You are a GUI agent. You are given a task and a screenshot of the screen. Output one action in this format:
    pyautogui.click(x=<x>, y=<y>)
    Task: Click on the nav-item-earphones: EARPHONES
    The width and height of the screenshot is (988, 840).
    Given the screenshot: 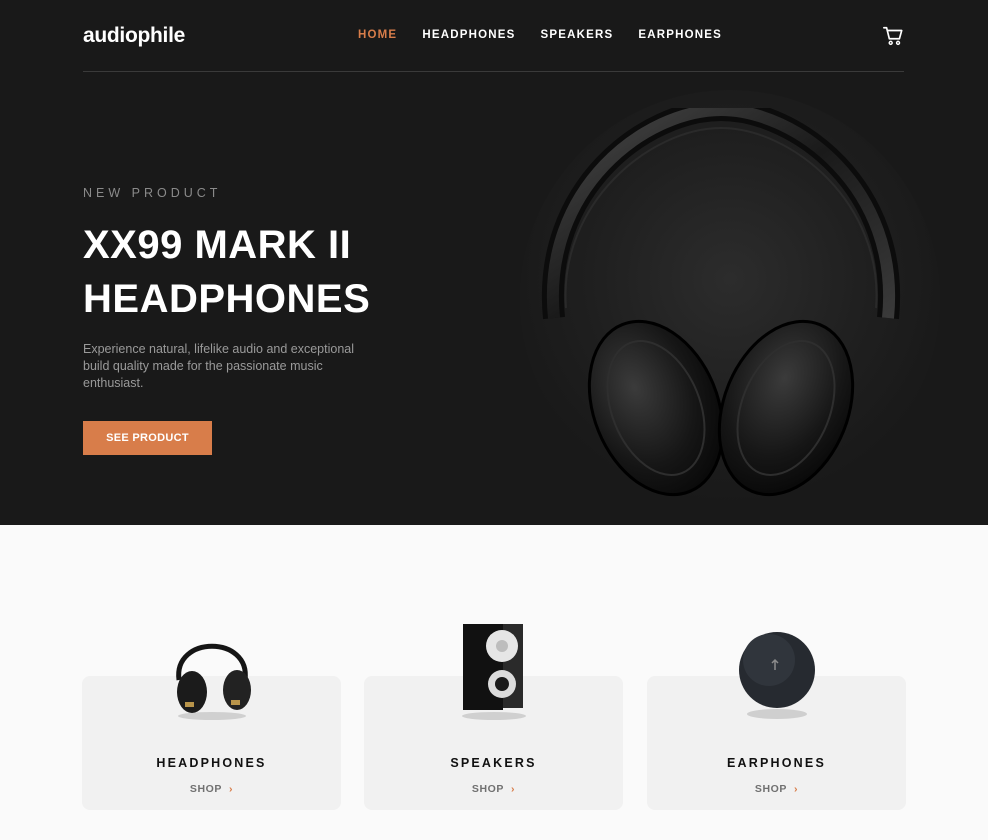 What is the action you would take?
    pyautogui.click(x=680, y=35)
    